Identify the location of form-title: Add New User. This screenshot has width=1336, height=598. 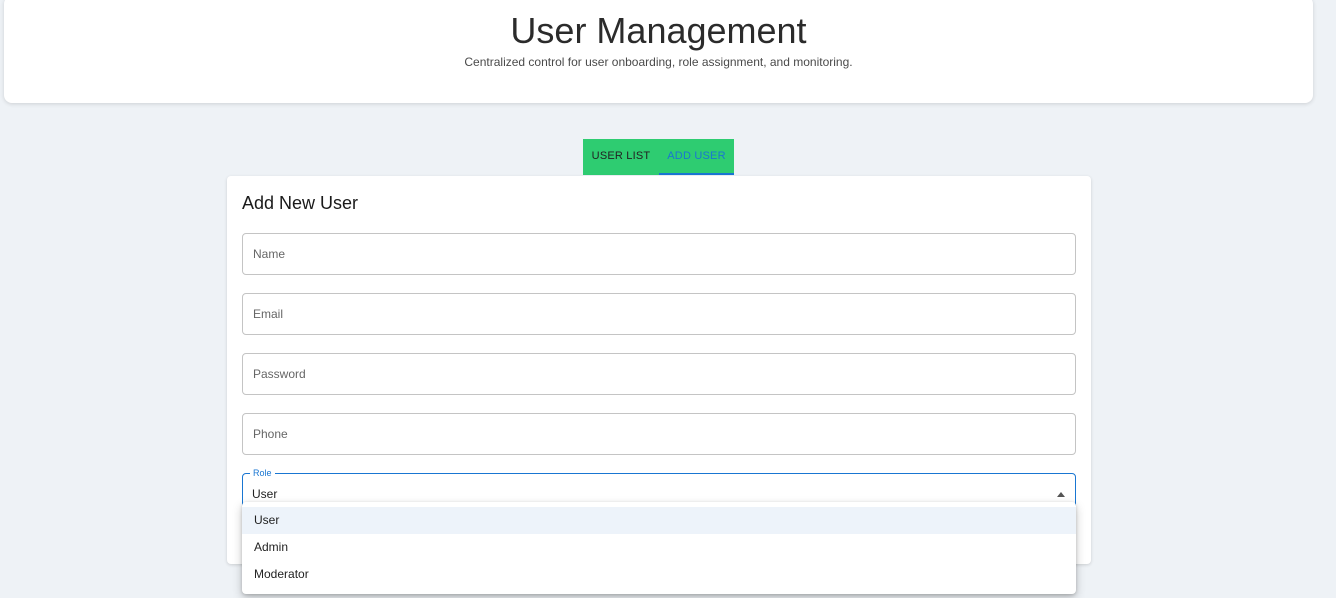
(300, 203).